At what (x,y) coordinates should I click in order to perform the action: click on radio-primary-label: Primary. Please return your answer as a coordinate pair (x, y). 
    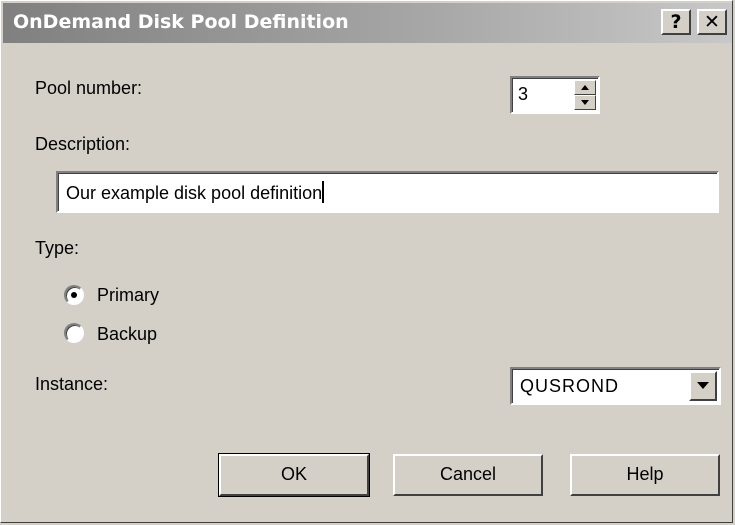
    Looking at the image, I should click on (128, 295).